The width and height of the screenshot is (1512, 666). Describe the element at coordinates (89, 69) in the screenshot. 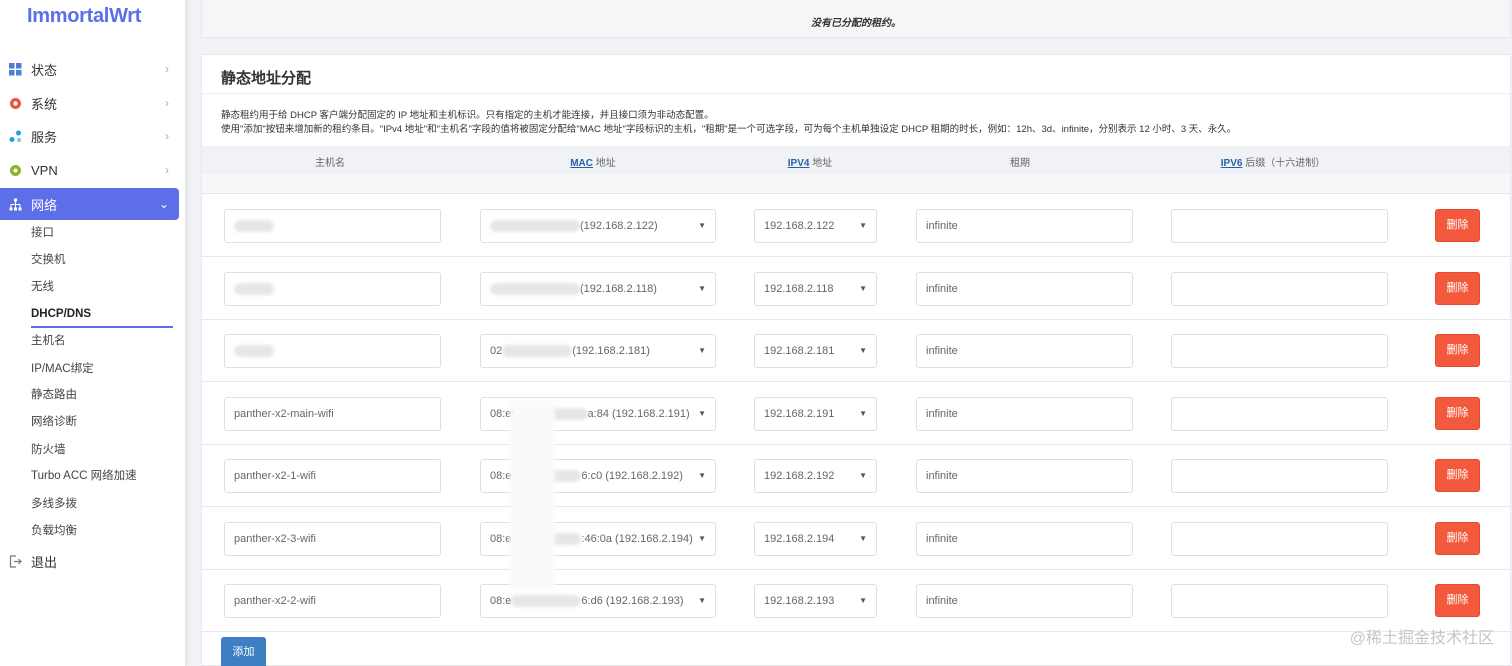

I see `menu-item-status: 状态 ›` at that location.